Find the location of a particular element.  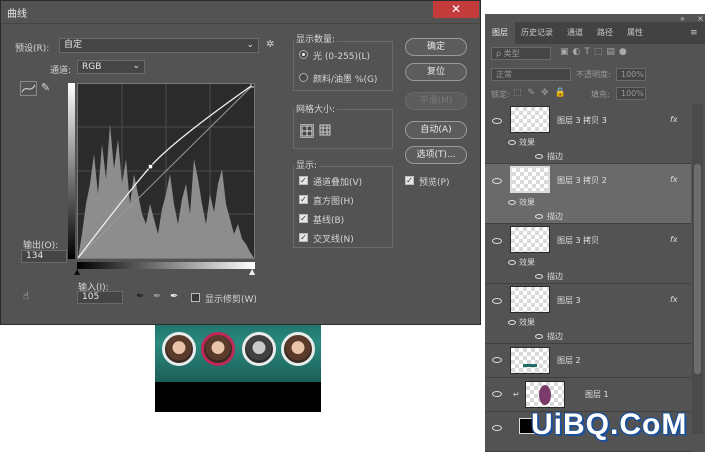

layer-row: ↵ 图层 1 is located at coordinates (588, 395).